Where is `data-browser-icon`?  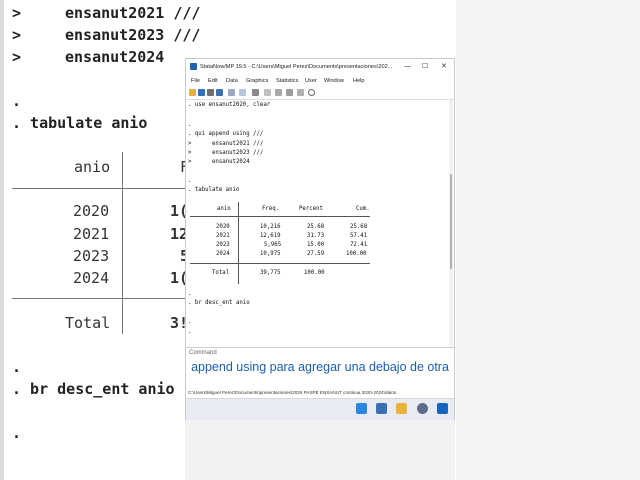 data-browser-icon is located at coordinates (278, 92).